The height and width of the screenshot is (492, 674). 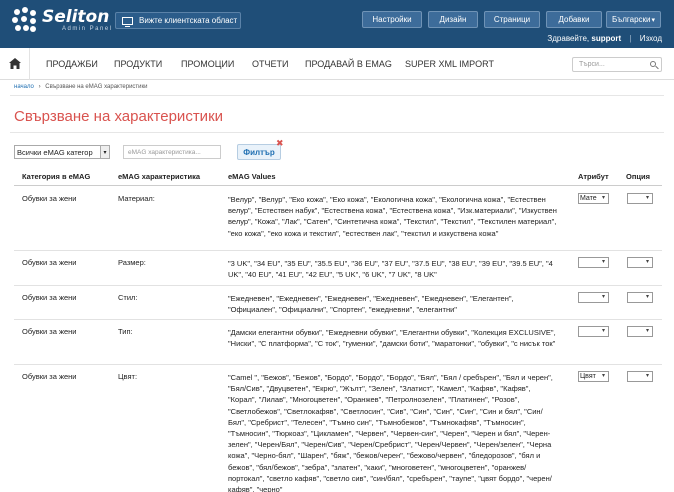 I want to click on language-dropdown: Български ▾, so click(x=633, y=19).